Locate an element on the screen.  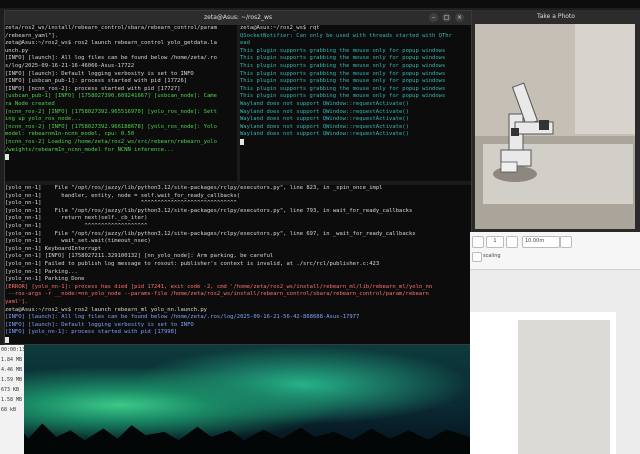
scaling-checkbox is located at coordinates (477, 257).